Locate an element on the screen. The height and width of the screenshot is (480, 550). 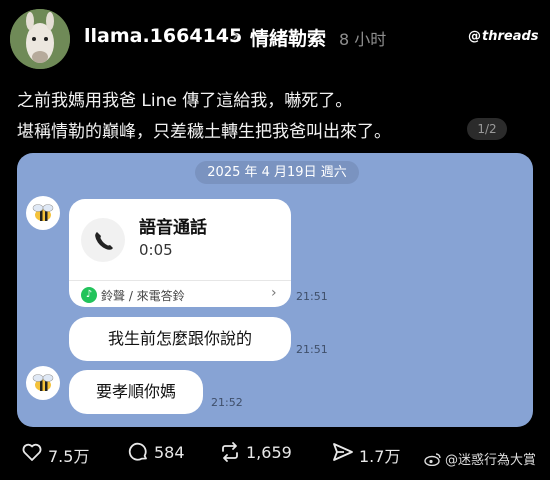
post-time: 8 小时 is located at coordinates (363, 39).